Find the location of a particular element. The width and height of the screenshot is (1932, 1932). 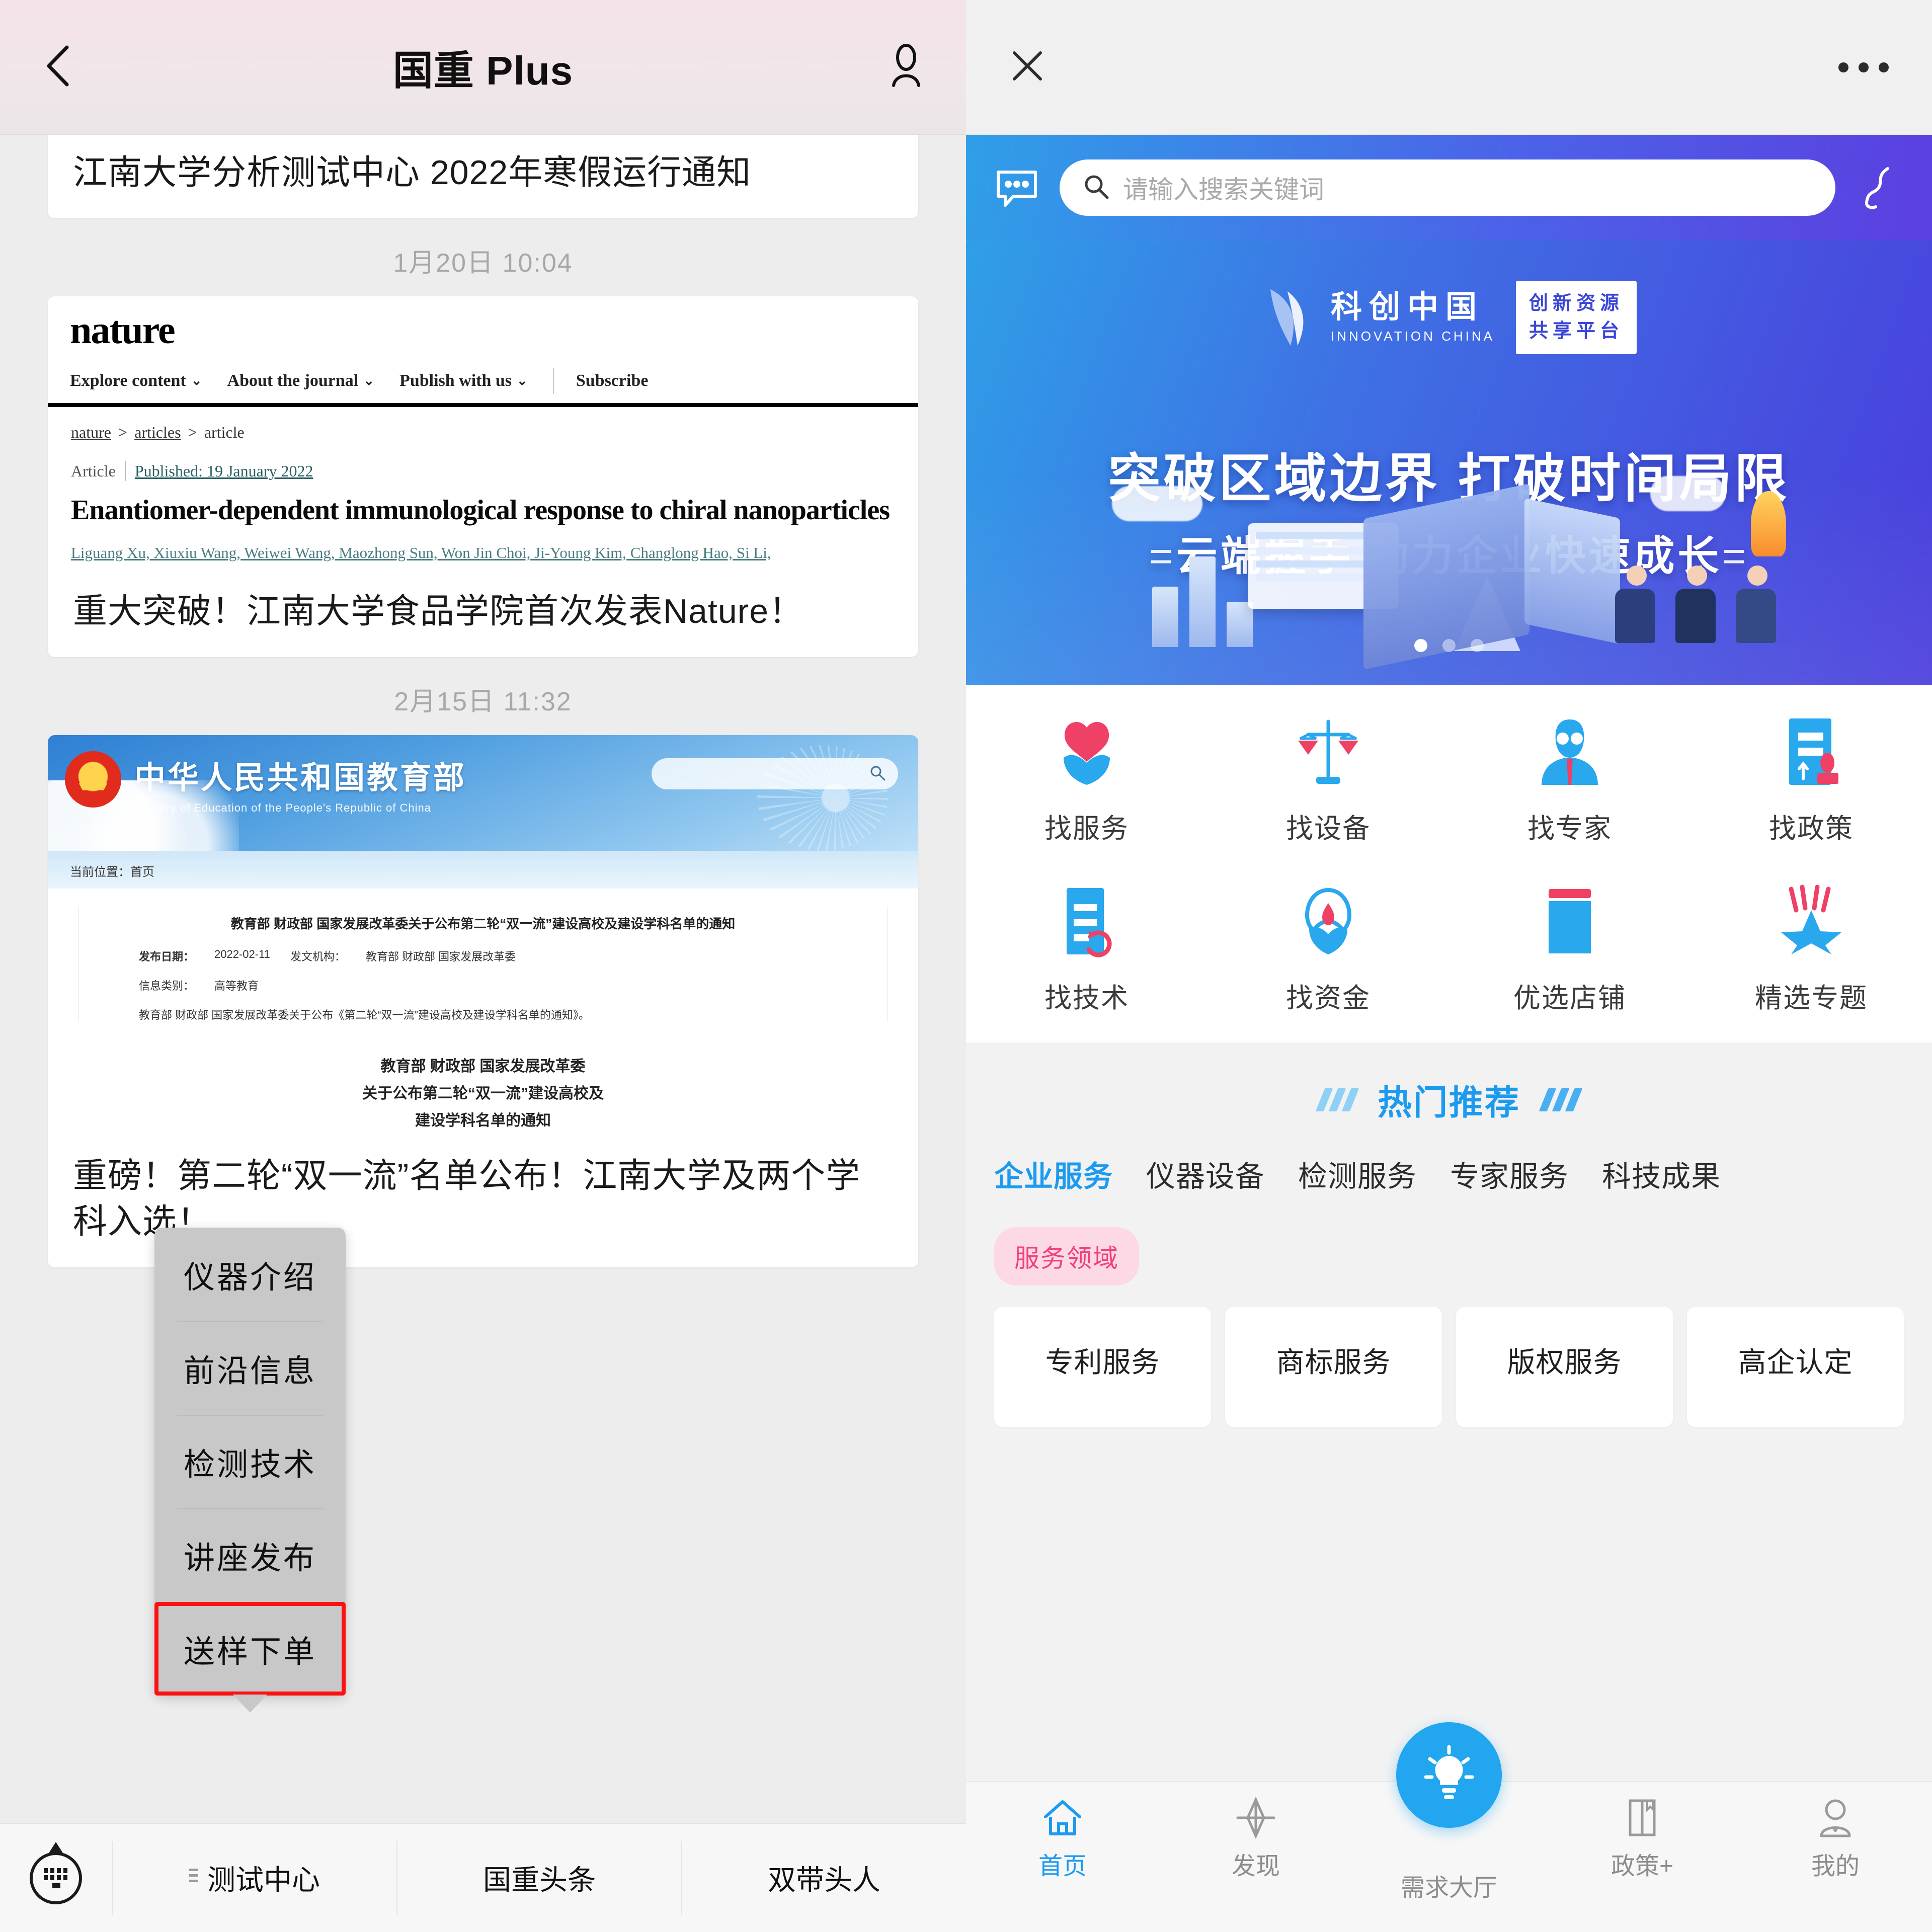

tab-instrument-equipment: 仪器设备 is located at coordinates (1205, 1174).